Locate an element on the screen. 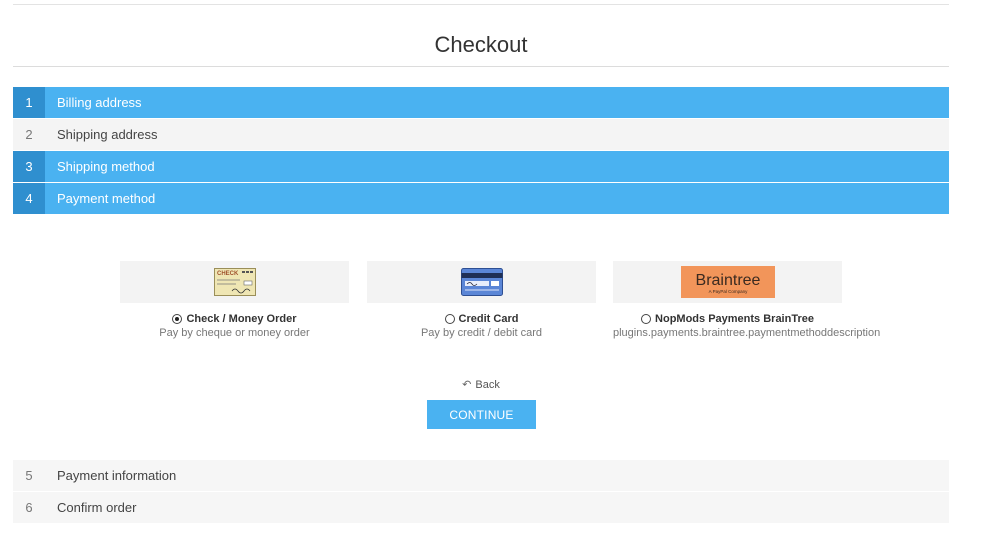 The width and height of the screenshot is (1000, 556). step-label: Confirm order is located at coordinates (97, 507).